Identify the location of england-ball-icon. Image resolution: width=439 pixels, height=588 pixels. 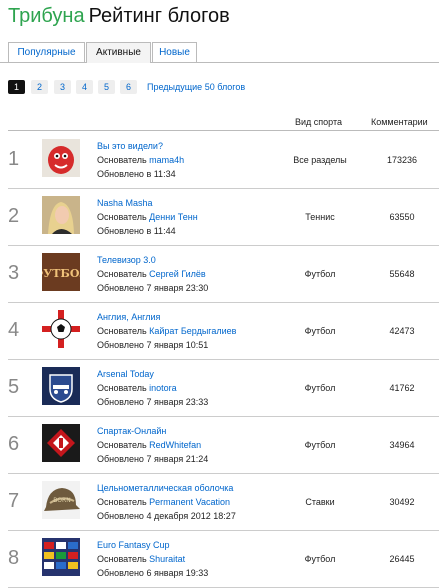
(61, 329).